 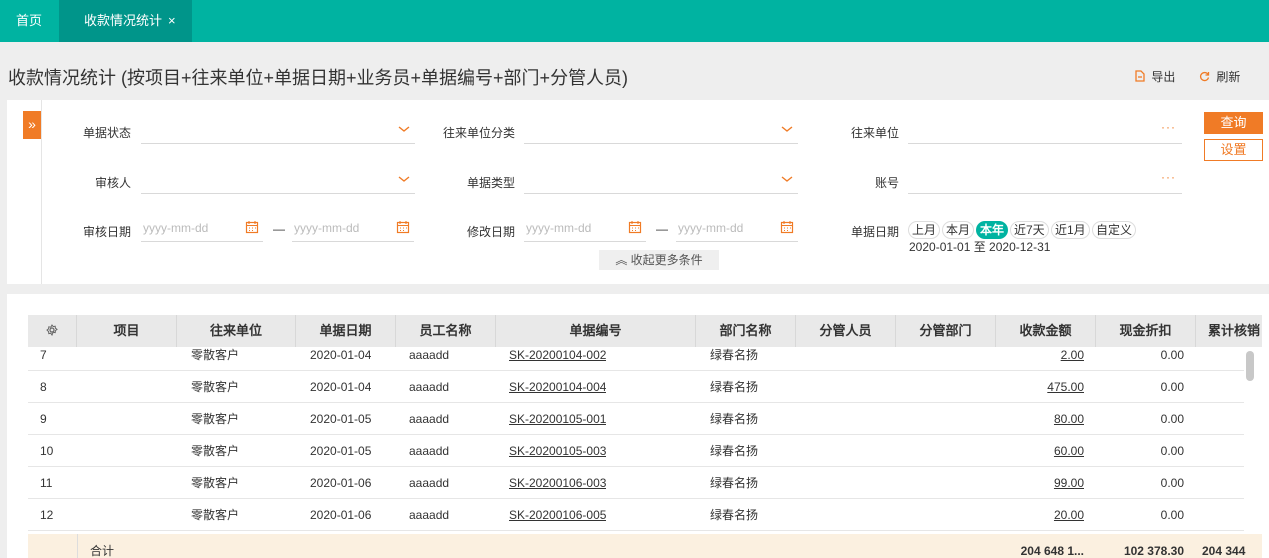 What do you see at coordinates (278, 132) in the screenshot?
I see `doc-status-select` at bounding box center [278, 132].